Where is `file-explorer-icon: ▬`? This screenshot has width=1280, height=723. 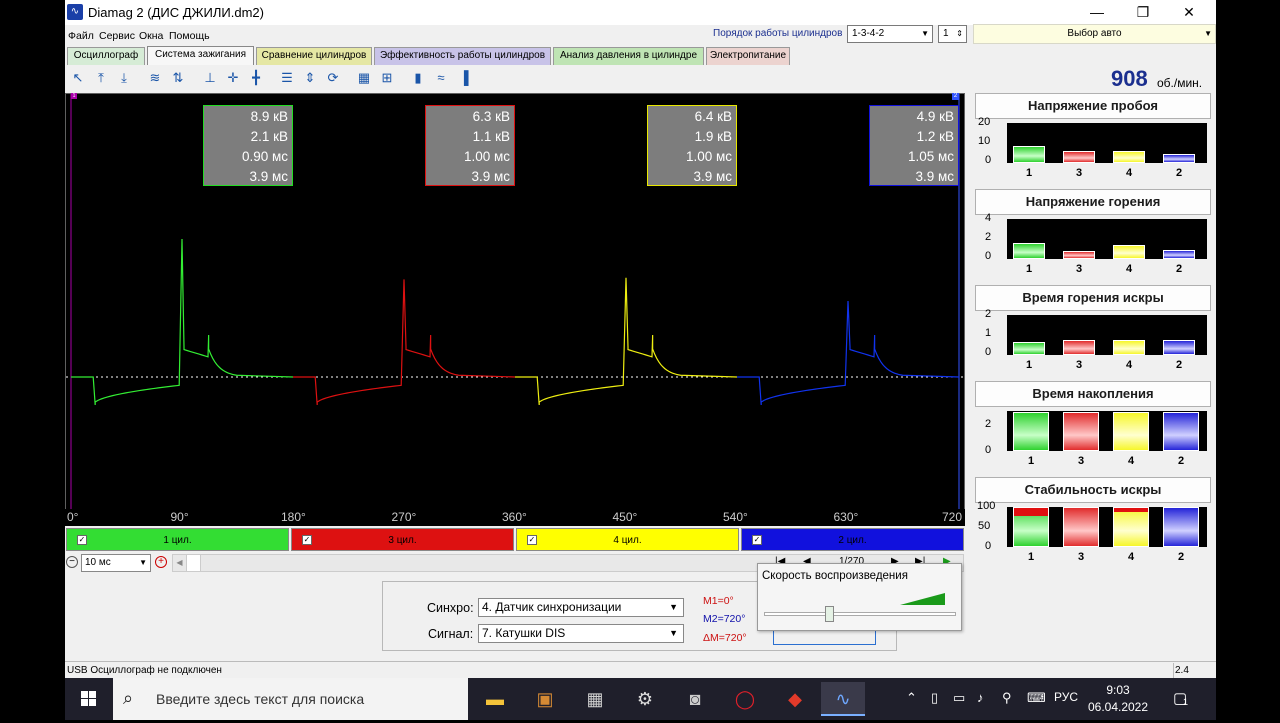 file-explorer-icon: ▬ is located at coordinates (495, 699).